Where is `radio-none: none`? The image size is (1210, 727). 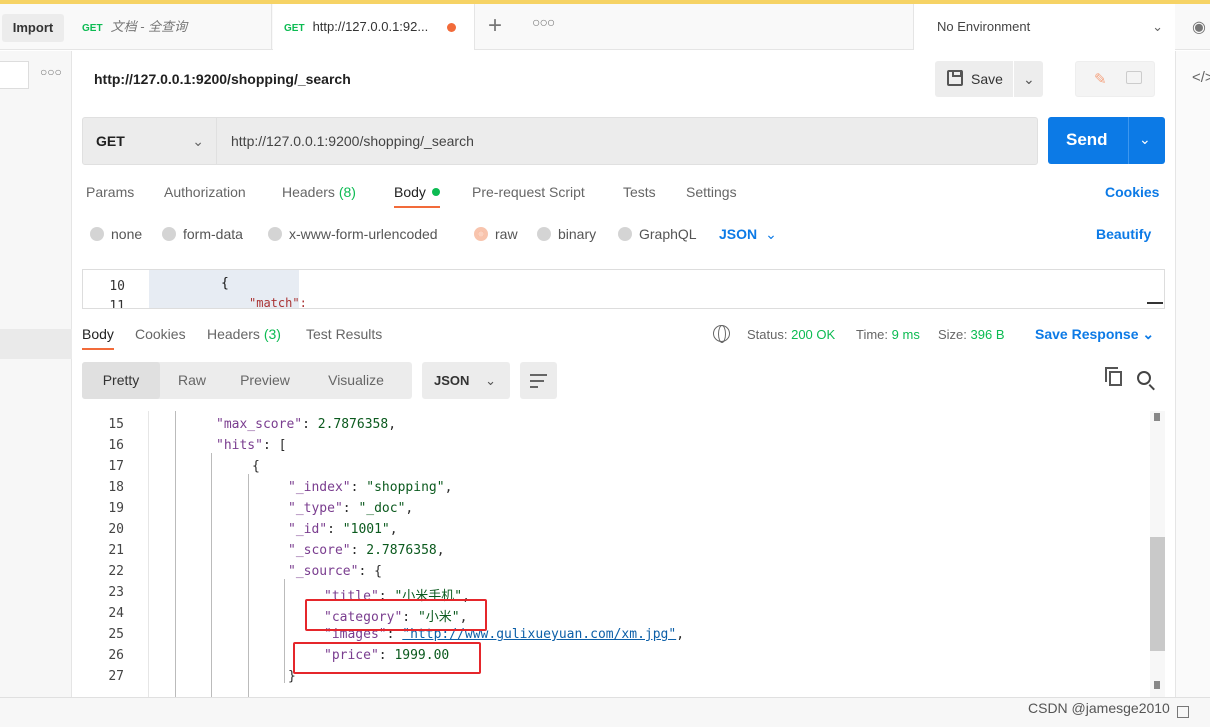
radio-none: none is located at coordinates (116, 234).